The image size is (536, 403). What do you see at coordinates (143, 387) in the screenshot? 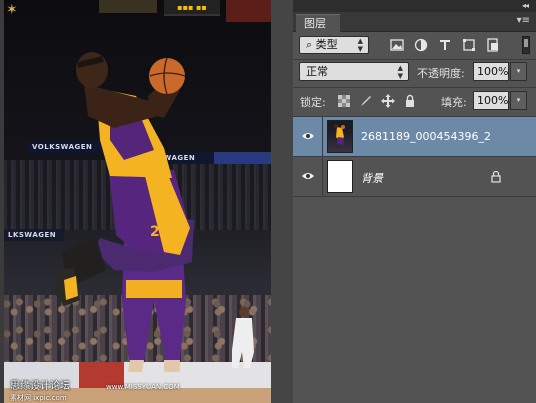
I see `watermark-url: www.MISSYUAN.COM` at bounding box center [143, 387].